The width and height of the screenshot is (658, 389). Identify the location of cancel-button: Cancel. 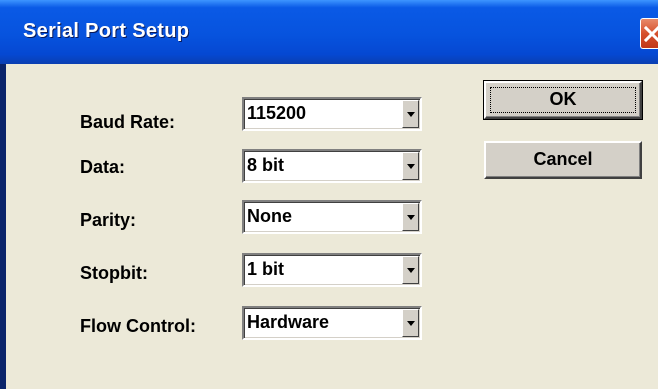
(563, 160).